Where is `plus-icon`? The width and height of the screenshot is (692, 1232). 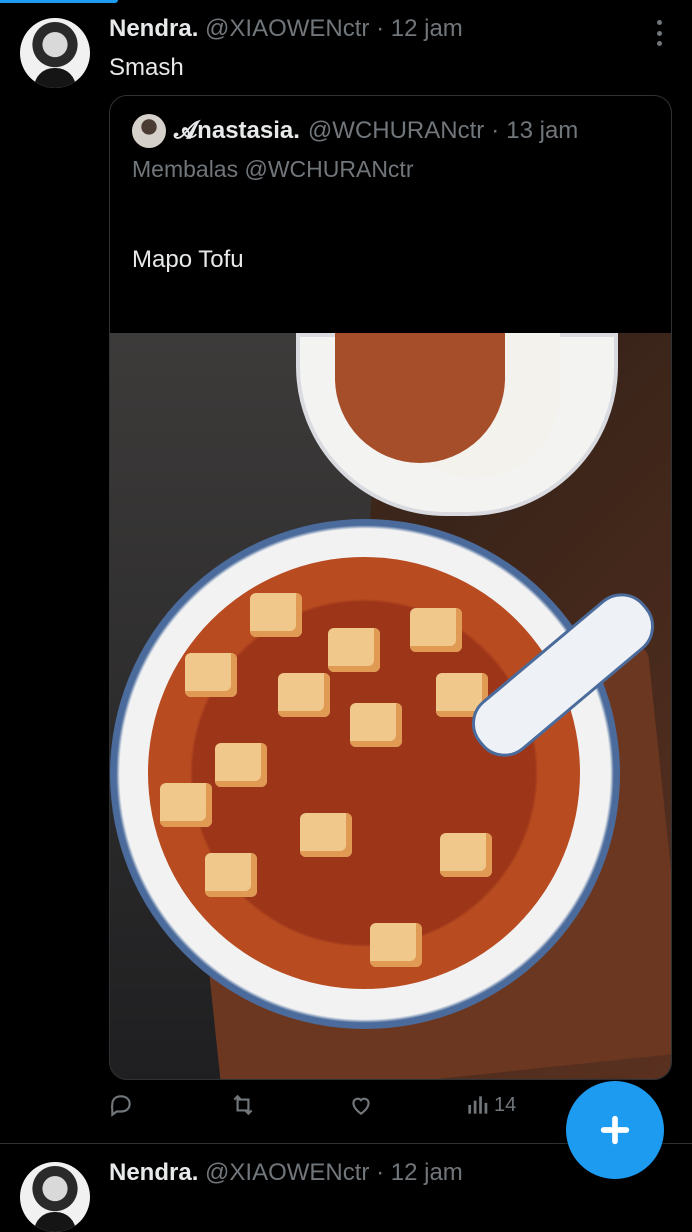
plus-icon is located at coordinates (615, 1130).